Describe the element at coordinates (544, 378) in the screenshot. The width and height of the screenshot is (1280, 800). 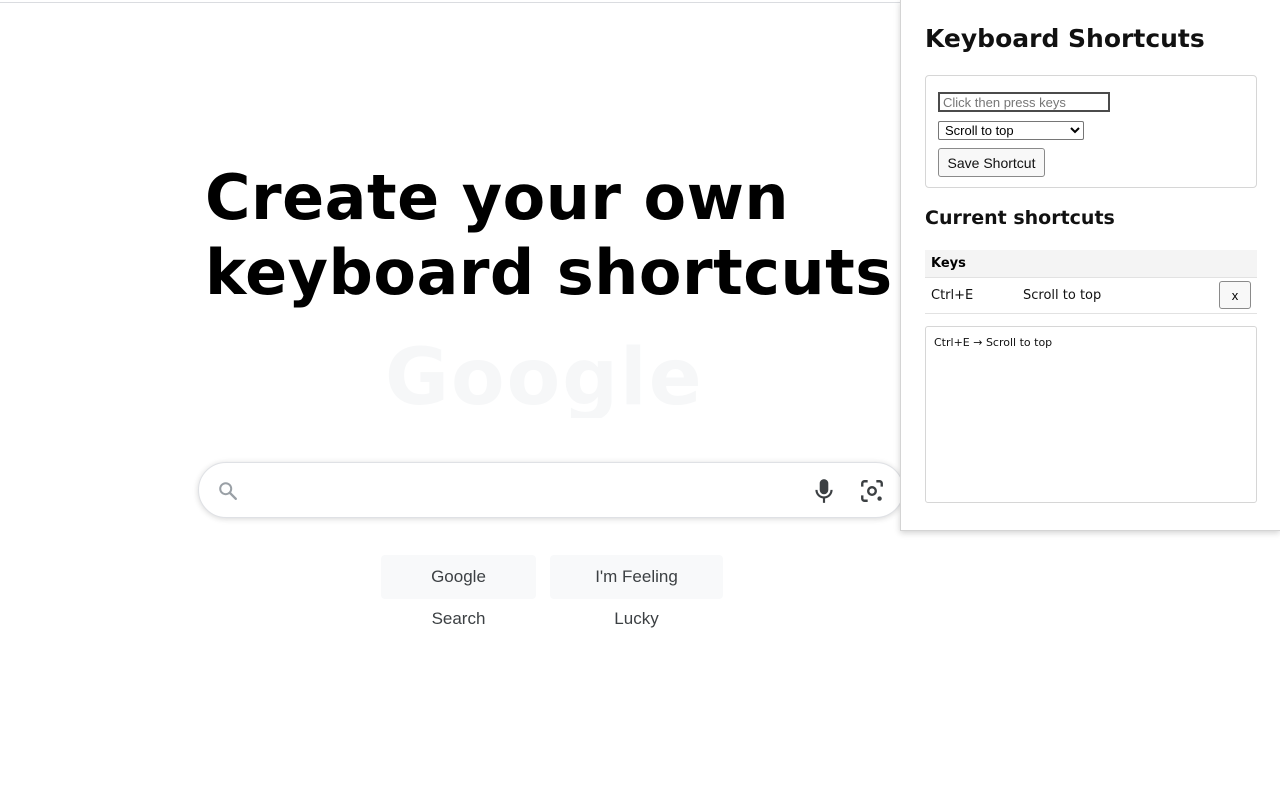
I see `google-logo: Google` at that location.